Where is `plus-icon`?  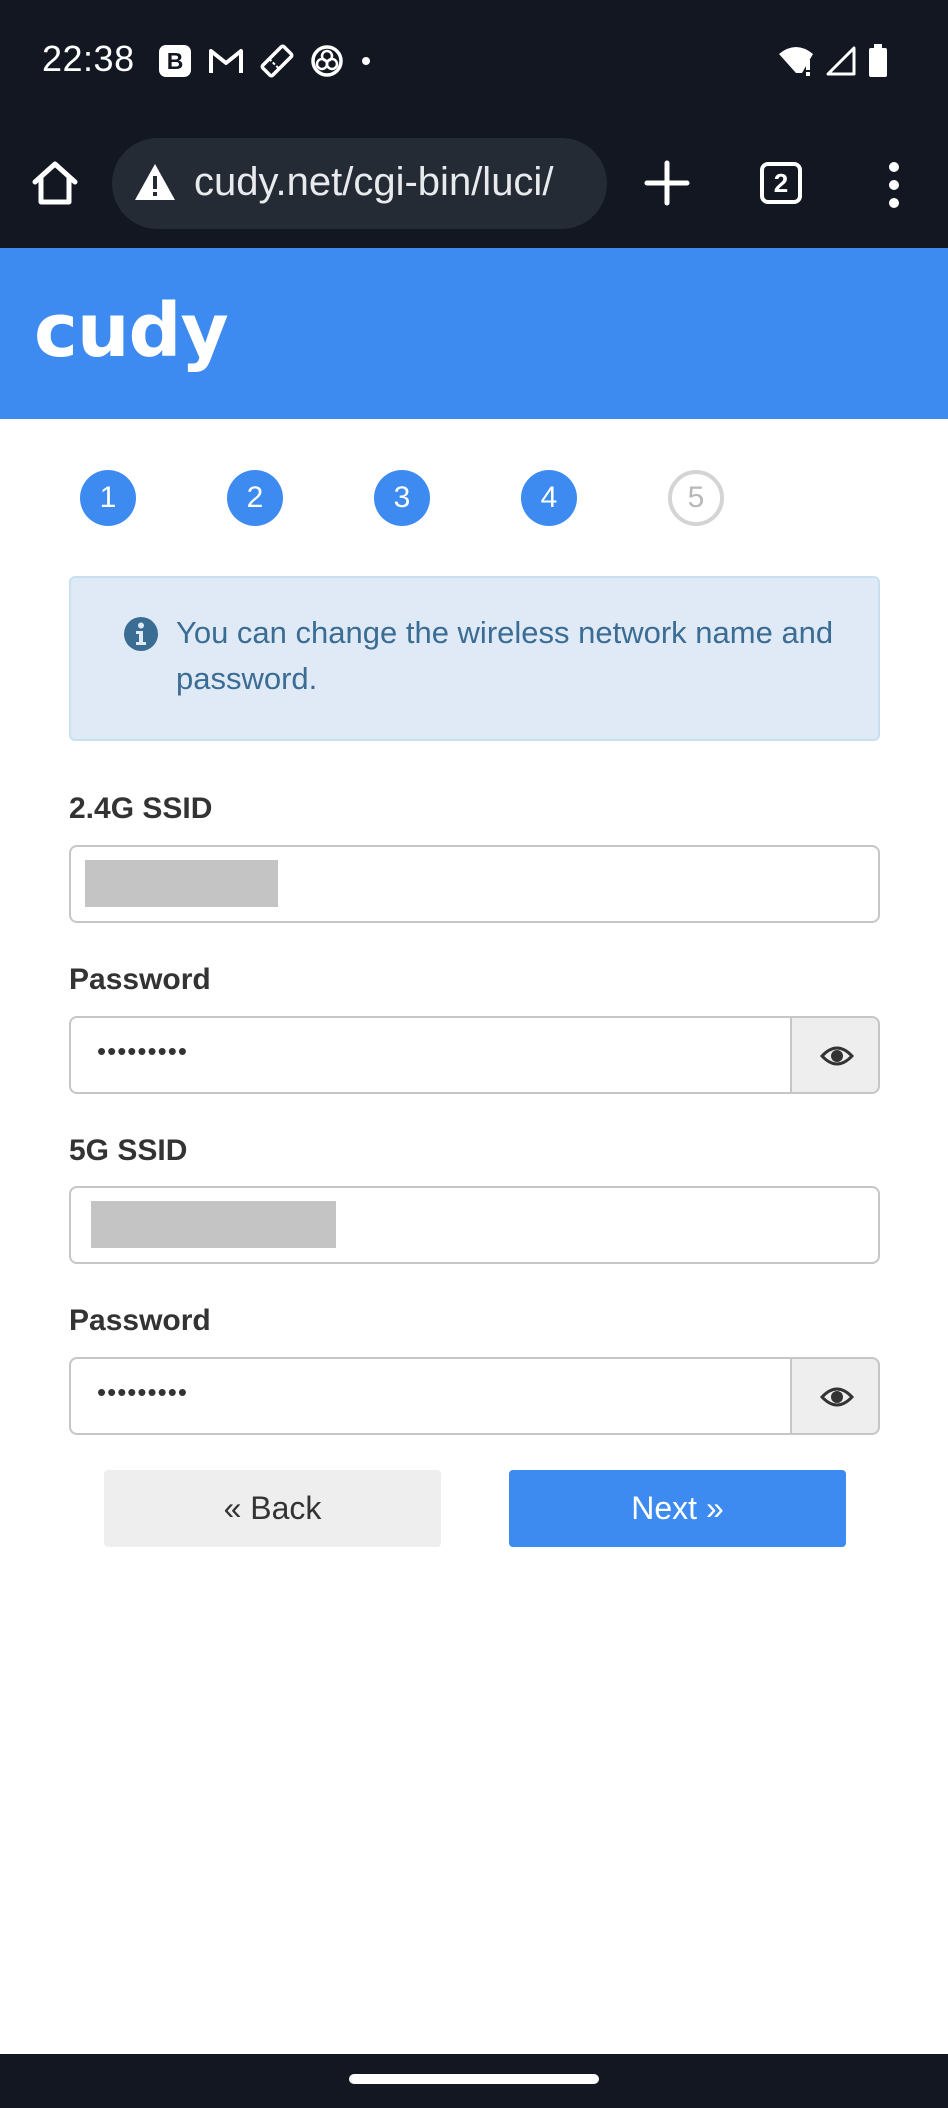 plus-icon is located at coordinates (667, 183).